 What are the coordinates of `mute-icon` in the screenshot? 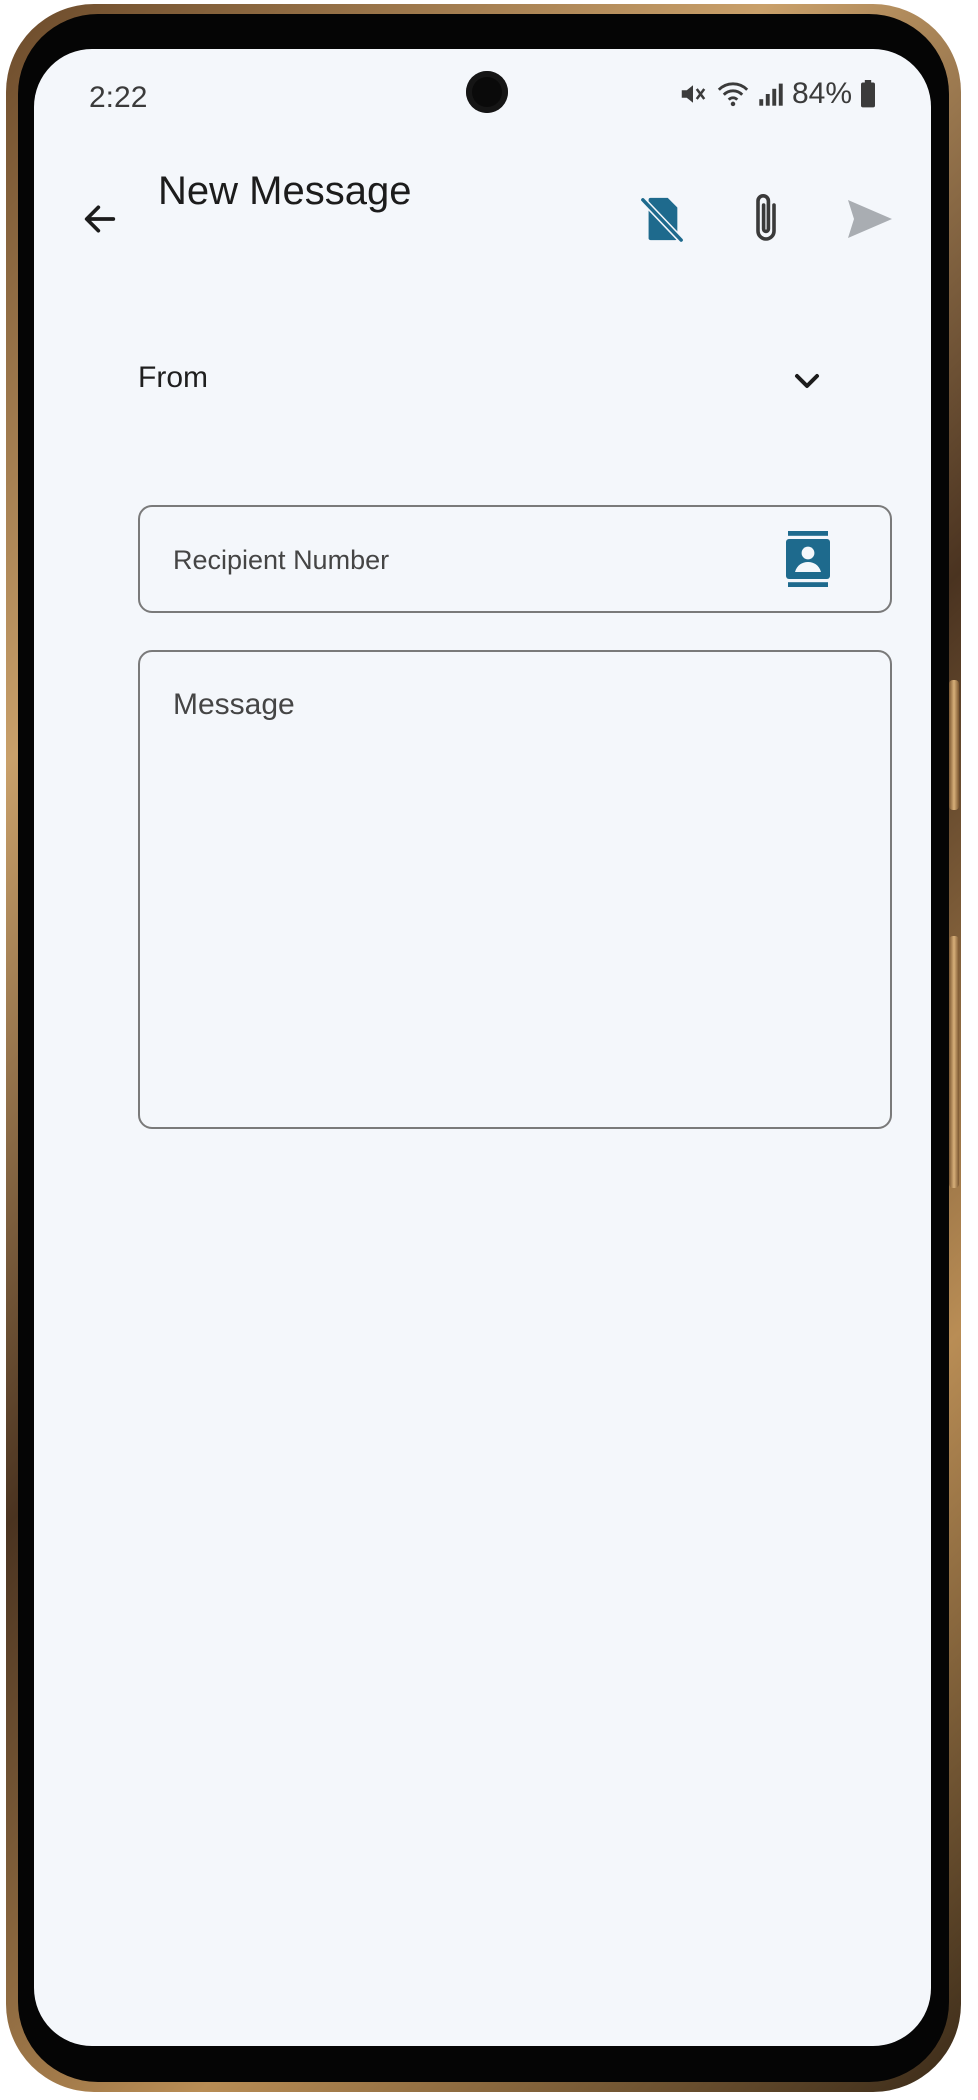 It's located at (693, 94).